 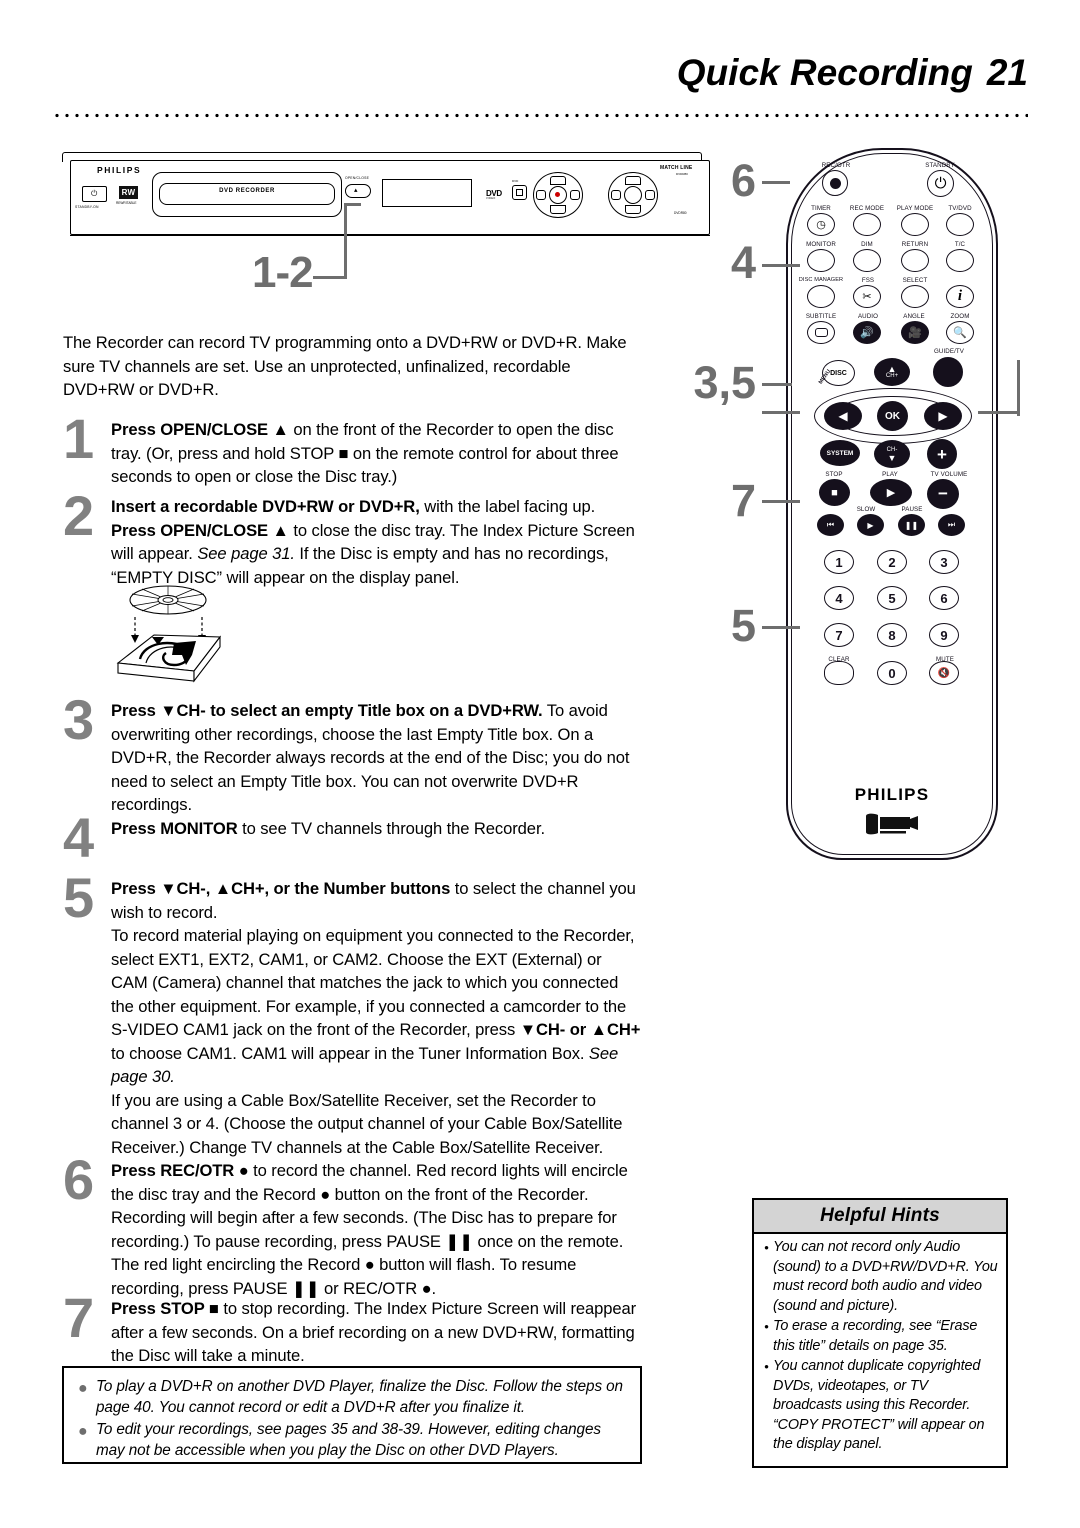 What do you see at coordinates (356, 190) in the screenshot?
I see `eject-icon: ▴` at bounding box center [356, 190].